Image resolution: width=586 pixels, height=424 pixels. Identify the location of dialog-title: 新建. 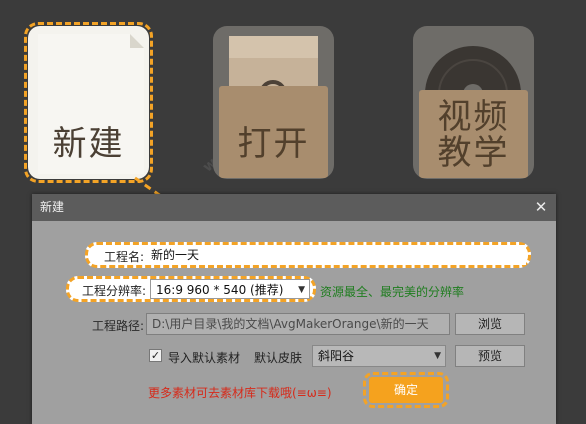
(52, 207).